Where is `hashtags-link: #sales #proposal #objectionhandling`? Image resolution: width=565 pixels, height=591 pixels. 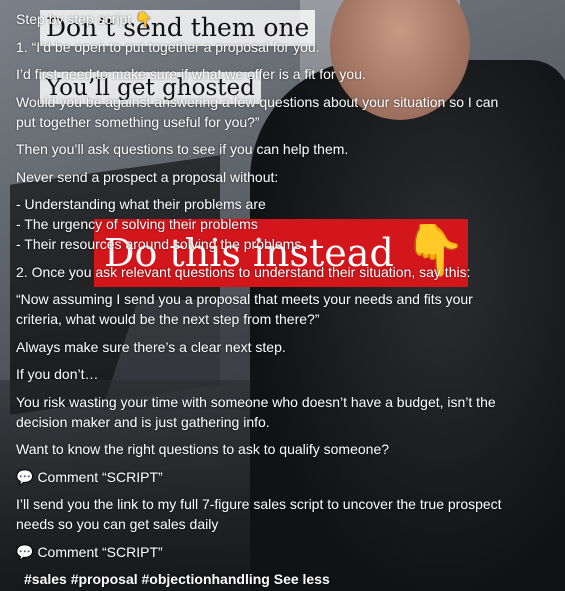 hashtags-link: #sales #proposal #objectionhandling is located at coordinates (147, 579).